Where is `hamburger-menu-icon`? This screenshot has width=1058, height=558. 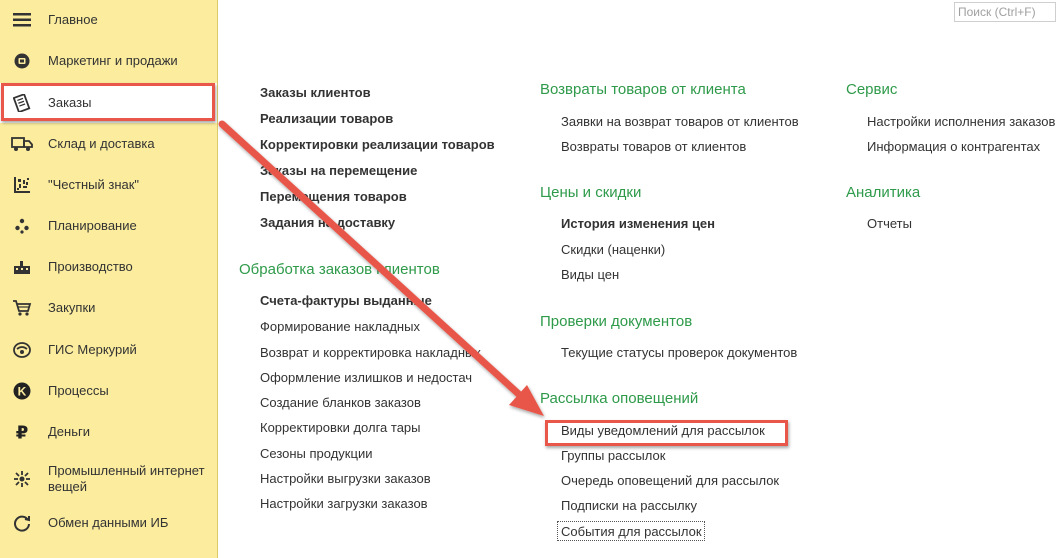
hamburger-menu-icon is located at coordinates (22, 20).